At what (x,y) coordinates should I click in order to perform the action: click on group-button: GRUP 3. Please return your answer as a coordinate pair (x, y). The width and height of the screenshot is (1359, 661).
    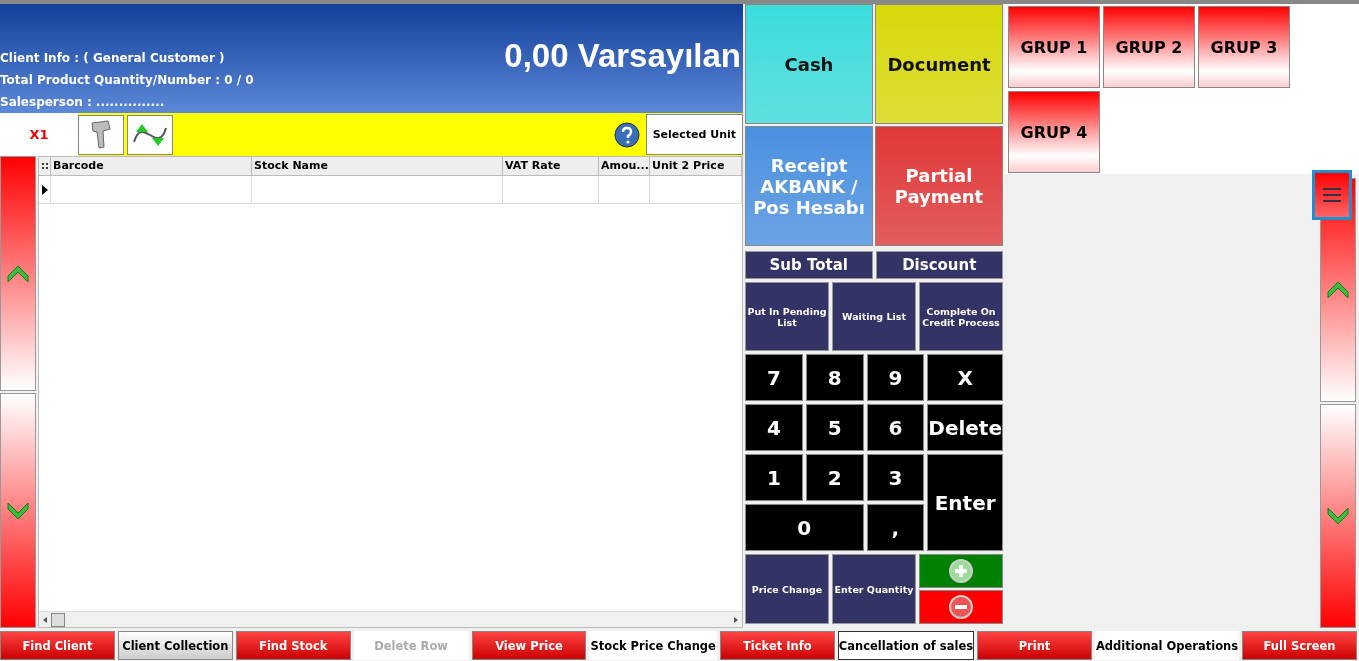
    Looking at the image, I should click on (1244, 47).